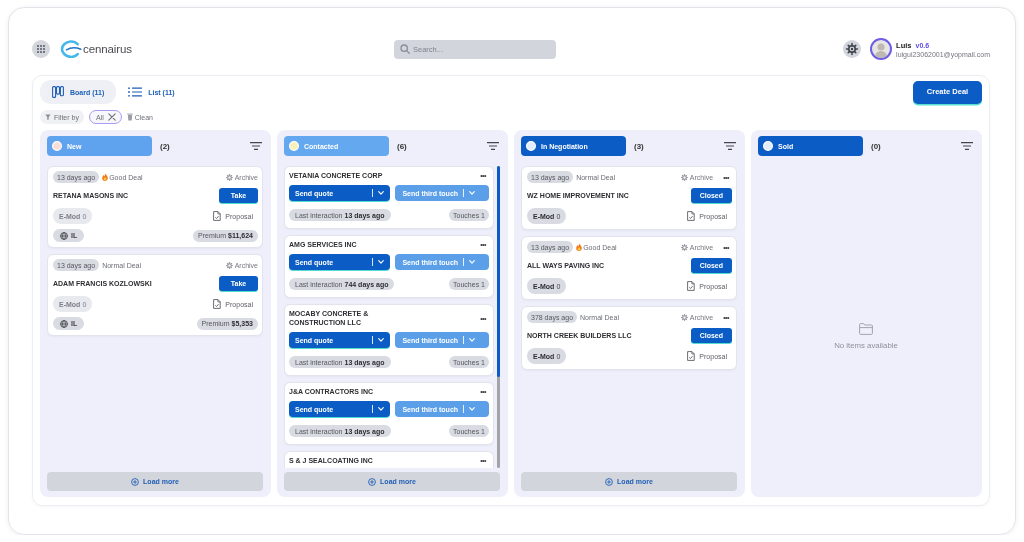 This screenshot has height=542, width=1024. I want to click on scrollbar, so click(498, 317).